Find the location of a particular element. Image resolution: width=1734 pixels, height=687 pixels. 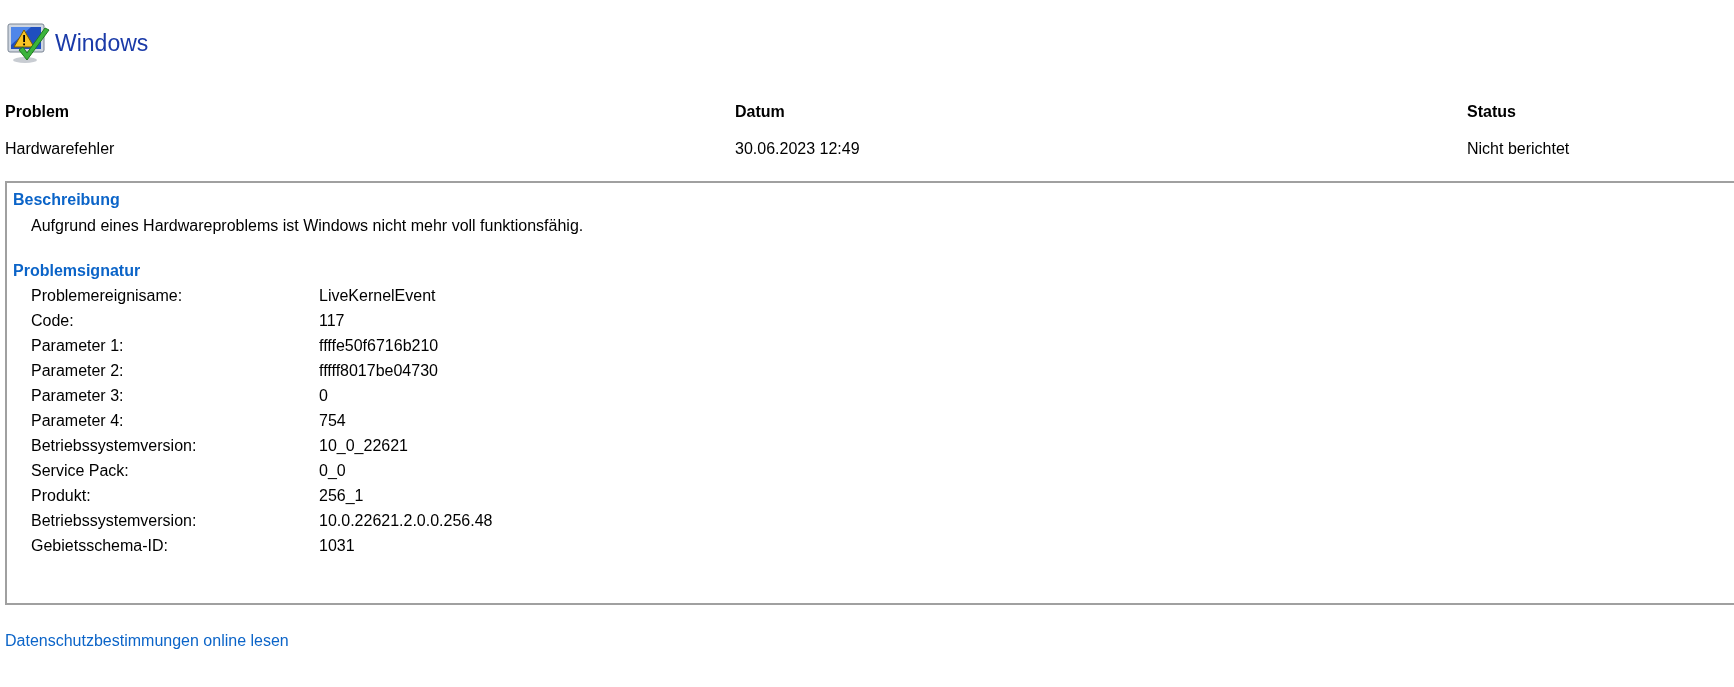

description-text: Aufgrund eines Hardwareproblems ist Windows nicht mehr voll funktionsfähig. is located at coordinates (307, 226).